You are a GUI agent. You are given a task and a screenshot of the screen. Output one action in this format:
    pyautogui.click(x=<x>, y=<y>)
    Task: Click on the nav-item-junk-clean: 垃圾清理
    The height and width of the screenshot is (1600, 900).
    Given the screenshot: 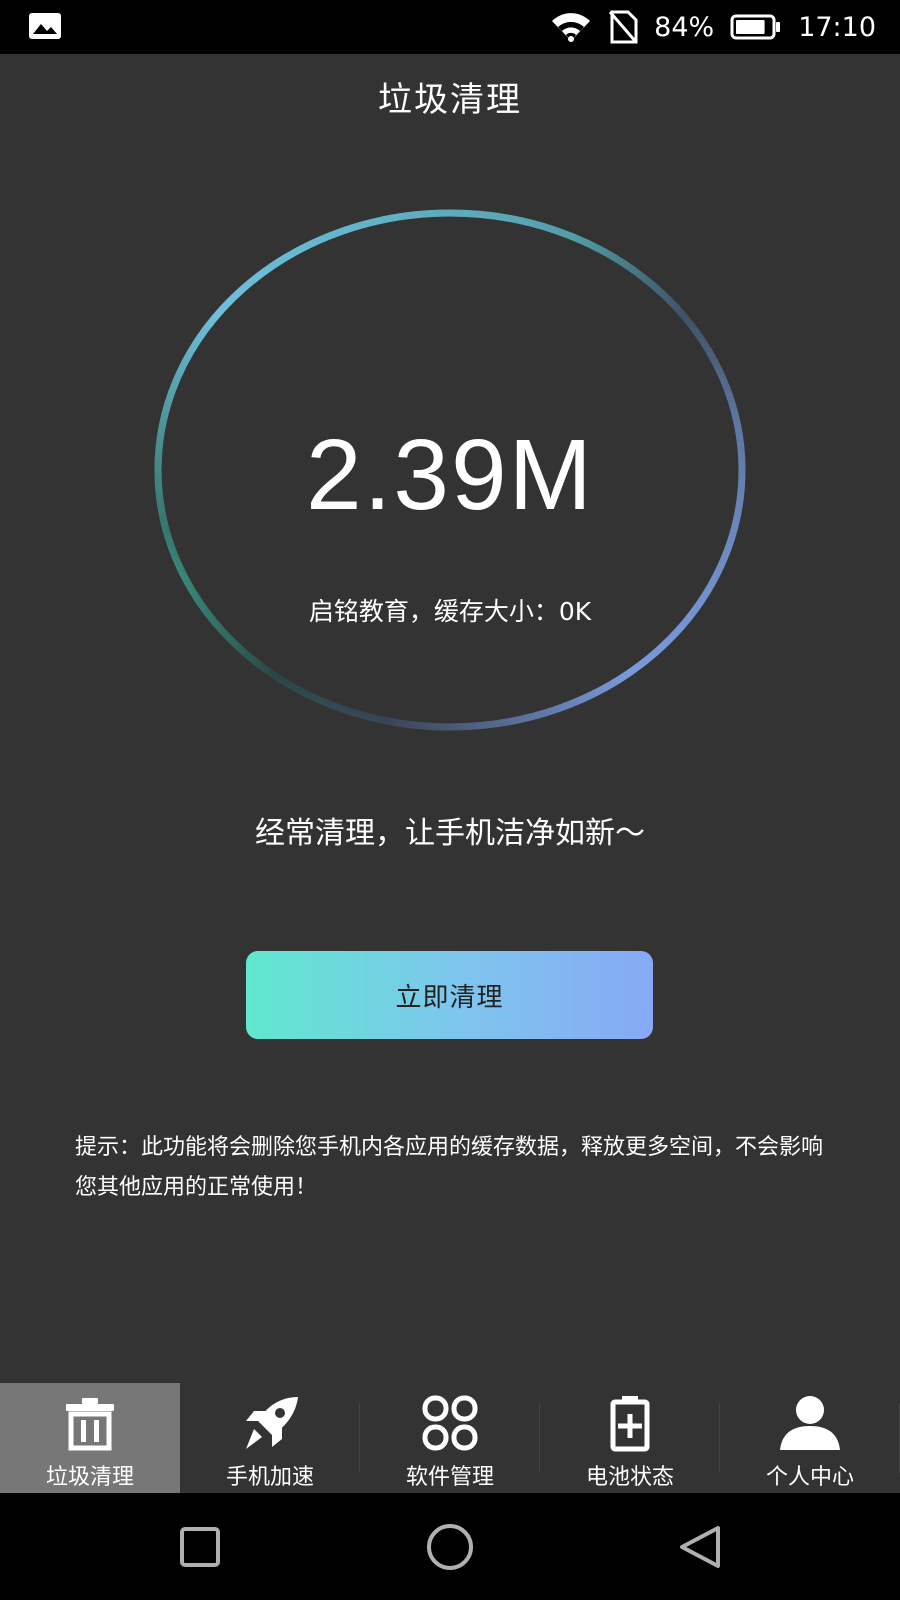 What is the action you would take?
    pyautogui.click(x=90, y=1438)
    